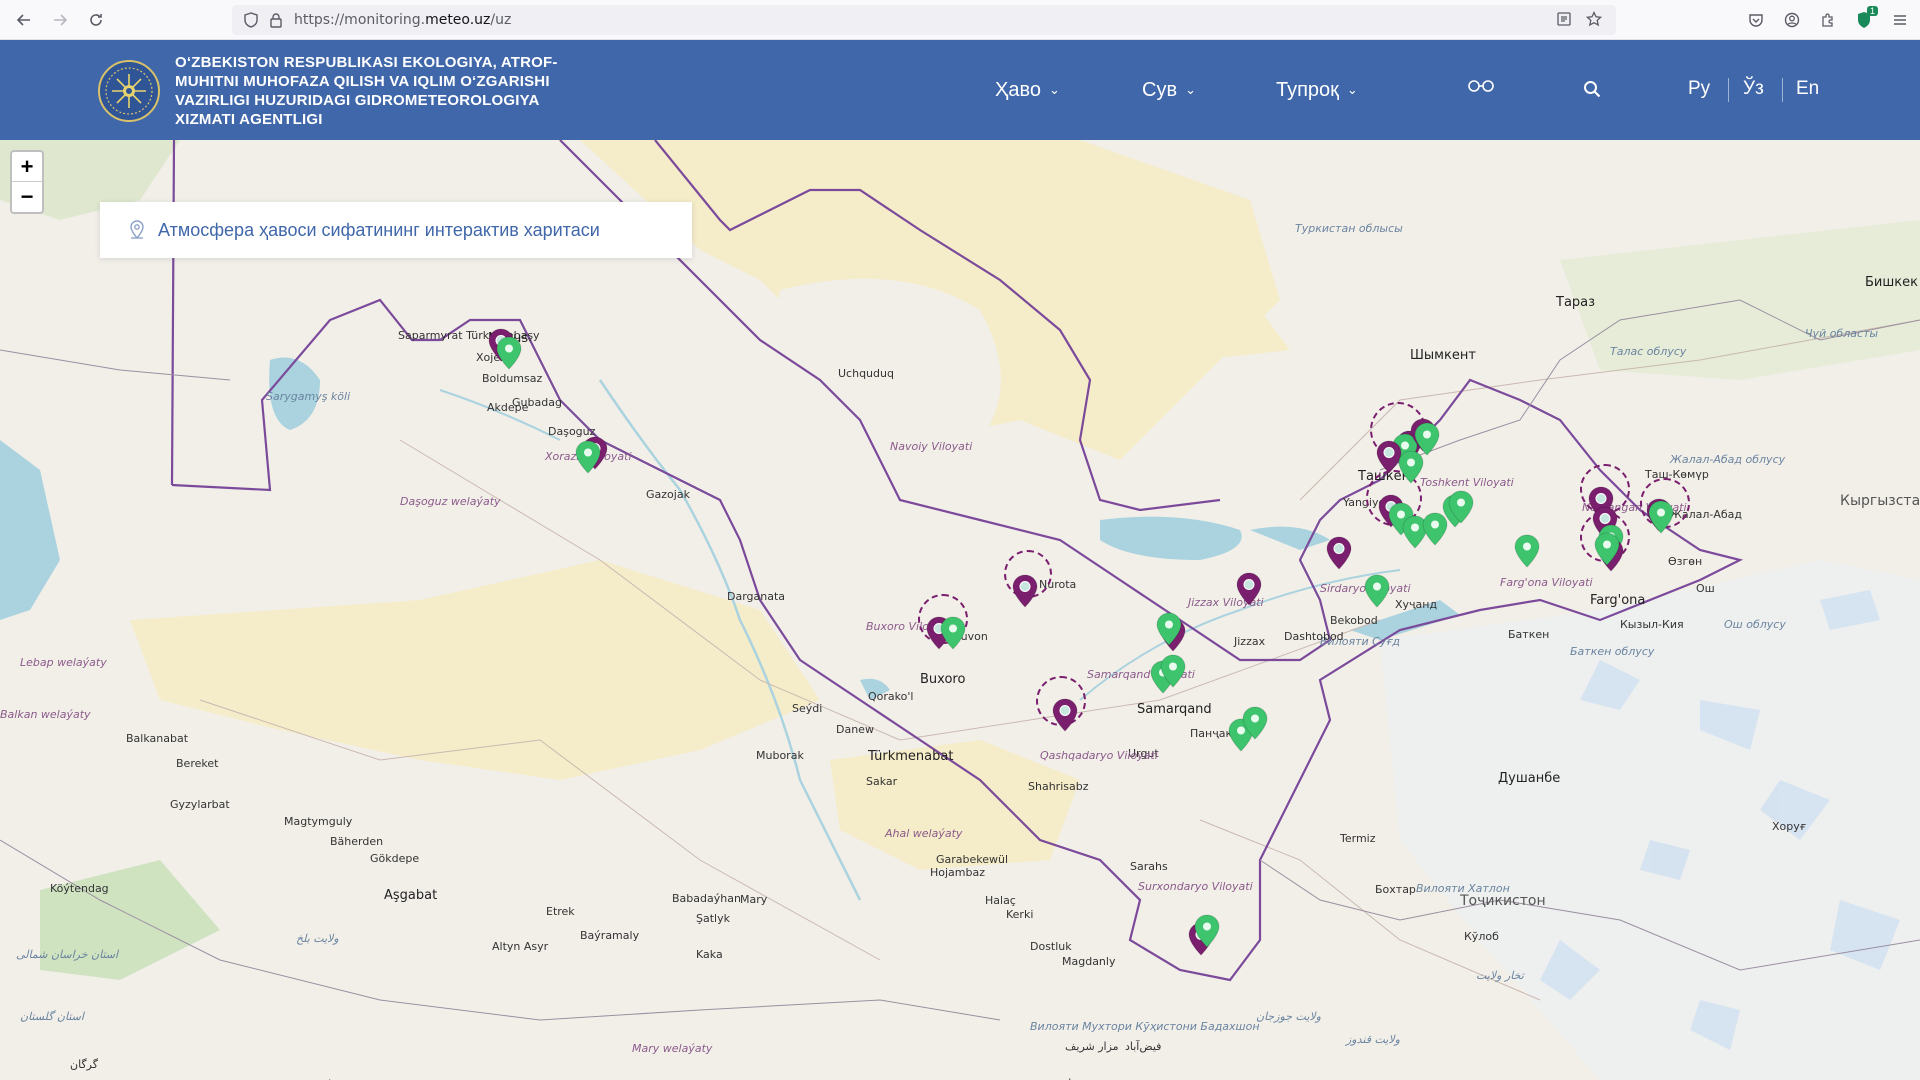  What do you see at coordinates (1000, 900) in the screenshot?
I see `map-place-label: Halaç` at bounding box center [1000, 900].